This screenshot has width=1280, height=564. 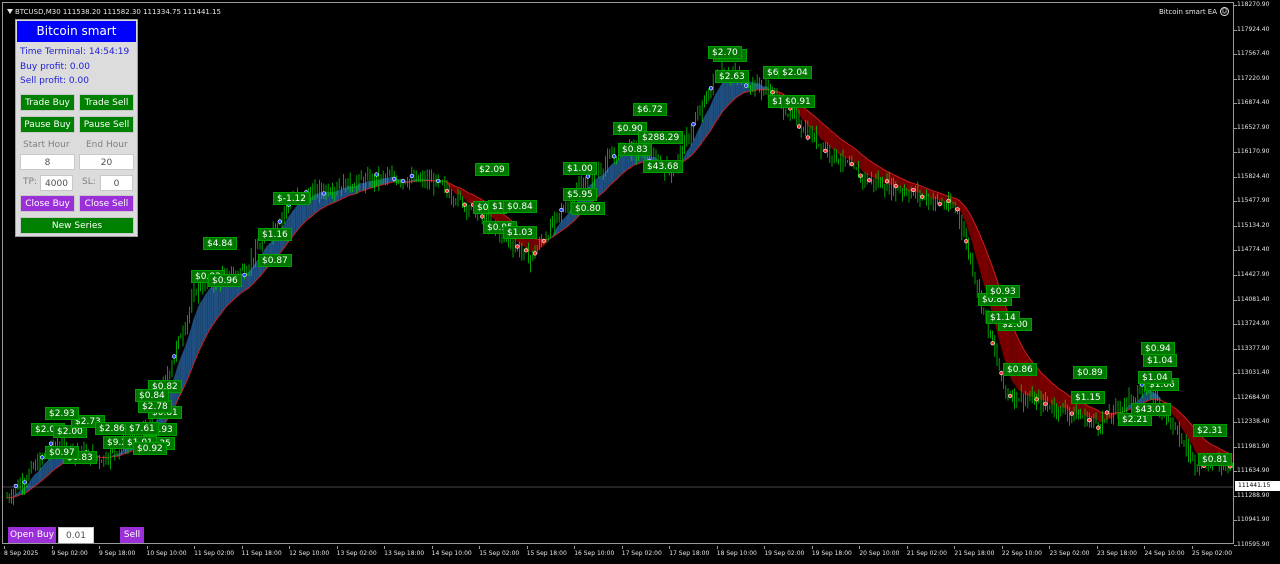 I want to click on price-tick: 116874.40, so click(x=1251, y=103).